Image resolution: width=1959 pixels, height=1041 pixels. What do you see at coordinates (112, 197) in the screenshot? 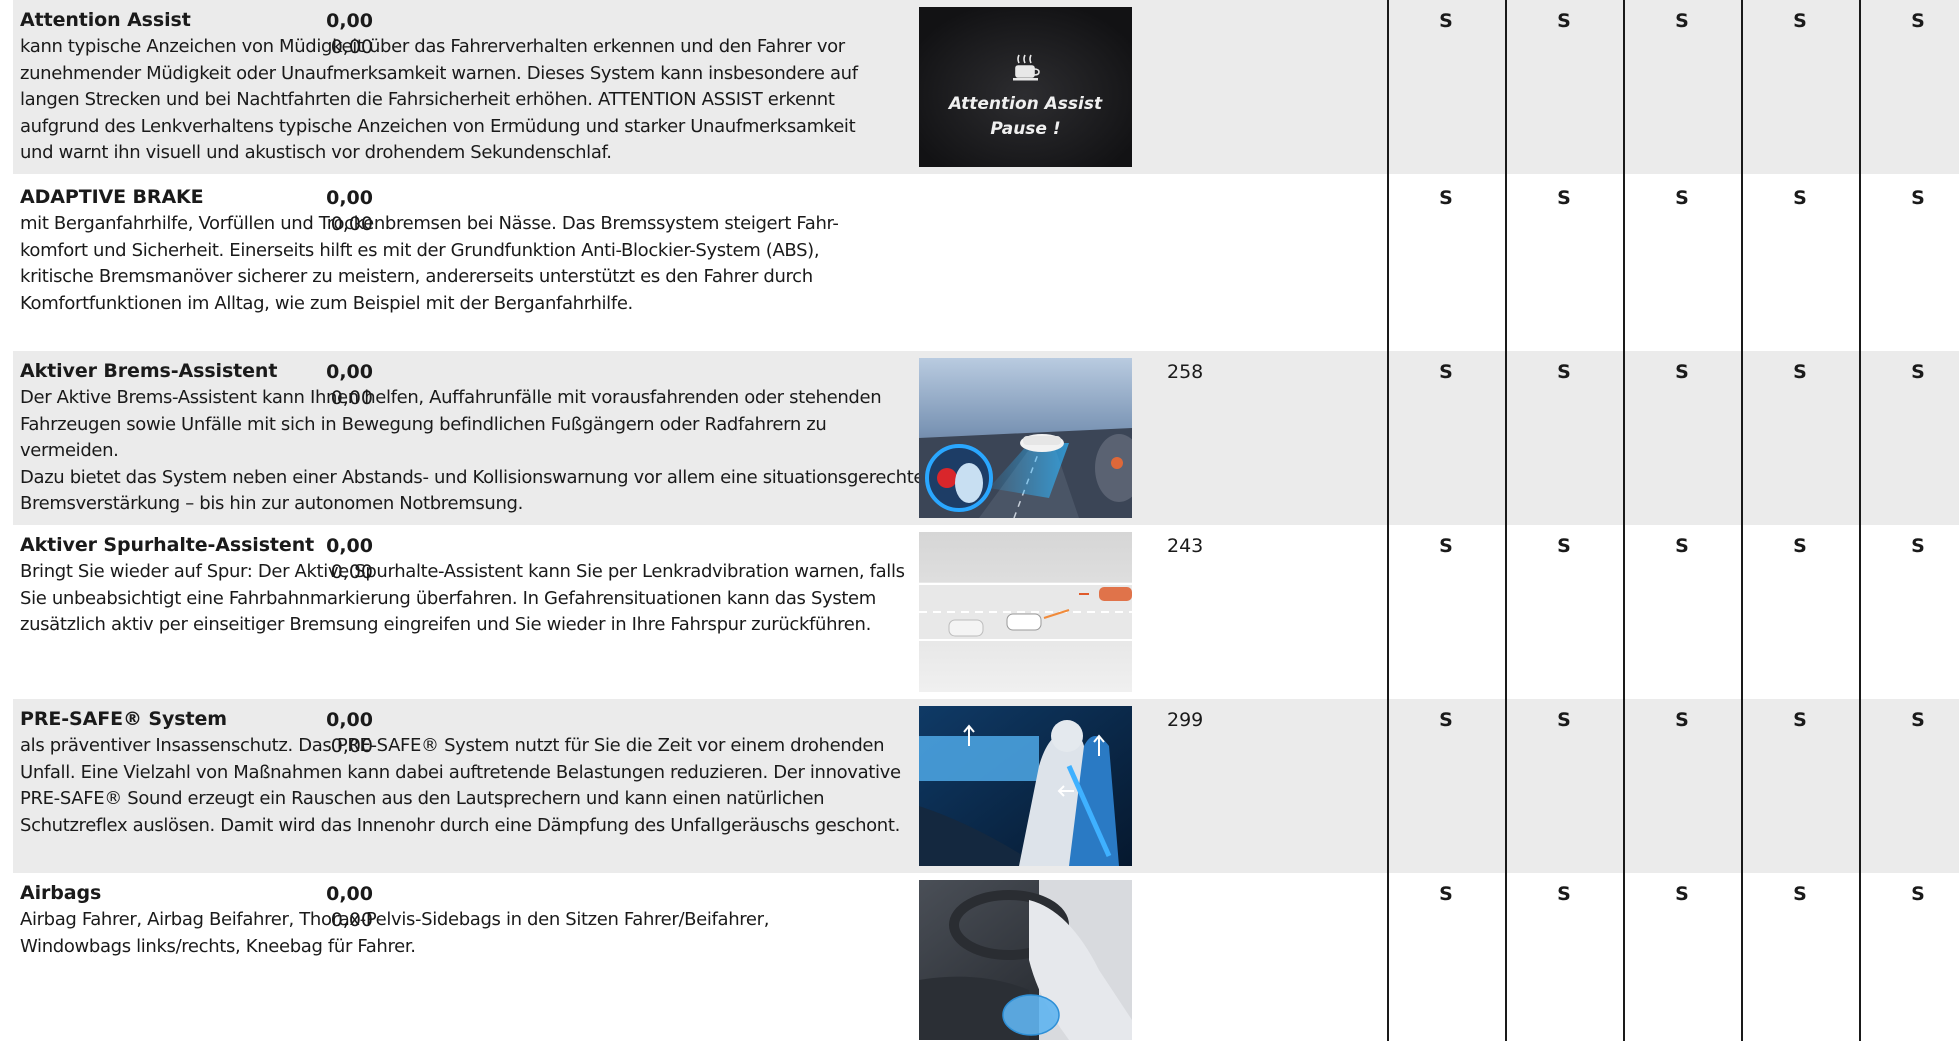
I see `feature-title: ADAPTIVE BRAKE` at bounding box center [112, 197].